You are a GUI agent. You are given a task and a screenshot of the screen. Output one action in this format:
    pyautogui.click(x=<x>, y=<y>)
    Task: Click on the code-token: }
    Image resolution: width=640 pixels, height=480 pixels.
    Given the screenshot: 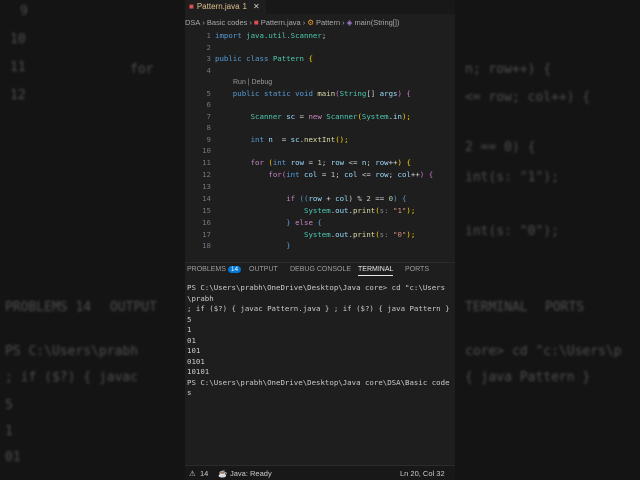 What is the action you would take?
    pyautogui.click(x=253, y=245)
    